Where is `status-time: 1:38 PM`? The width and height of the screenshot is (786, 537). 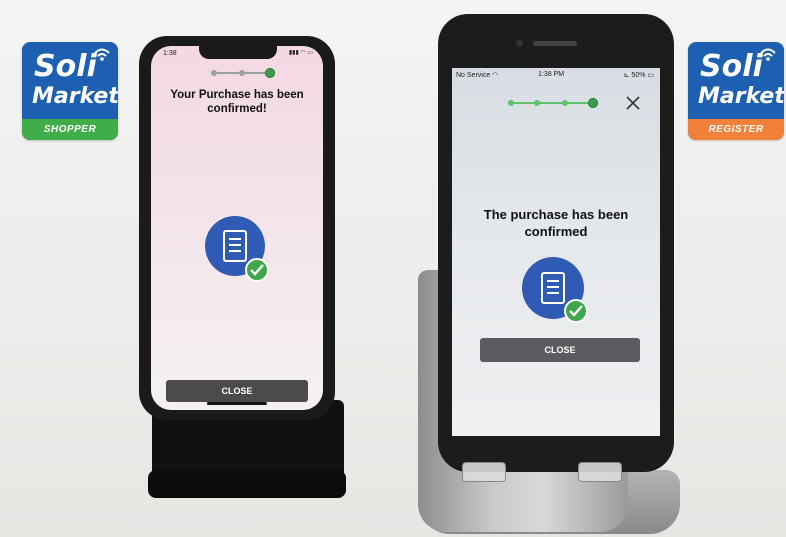 status-time: 1:38 PM is located at coordinates (551, 74).